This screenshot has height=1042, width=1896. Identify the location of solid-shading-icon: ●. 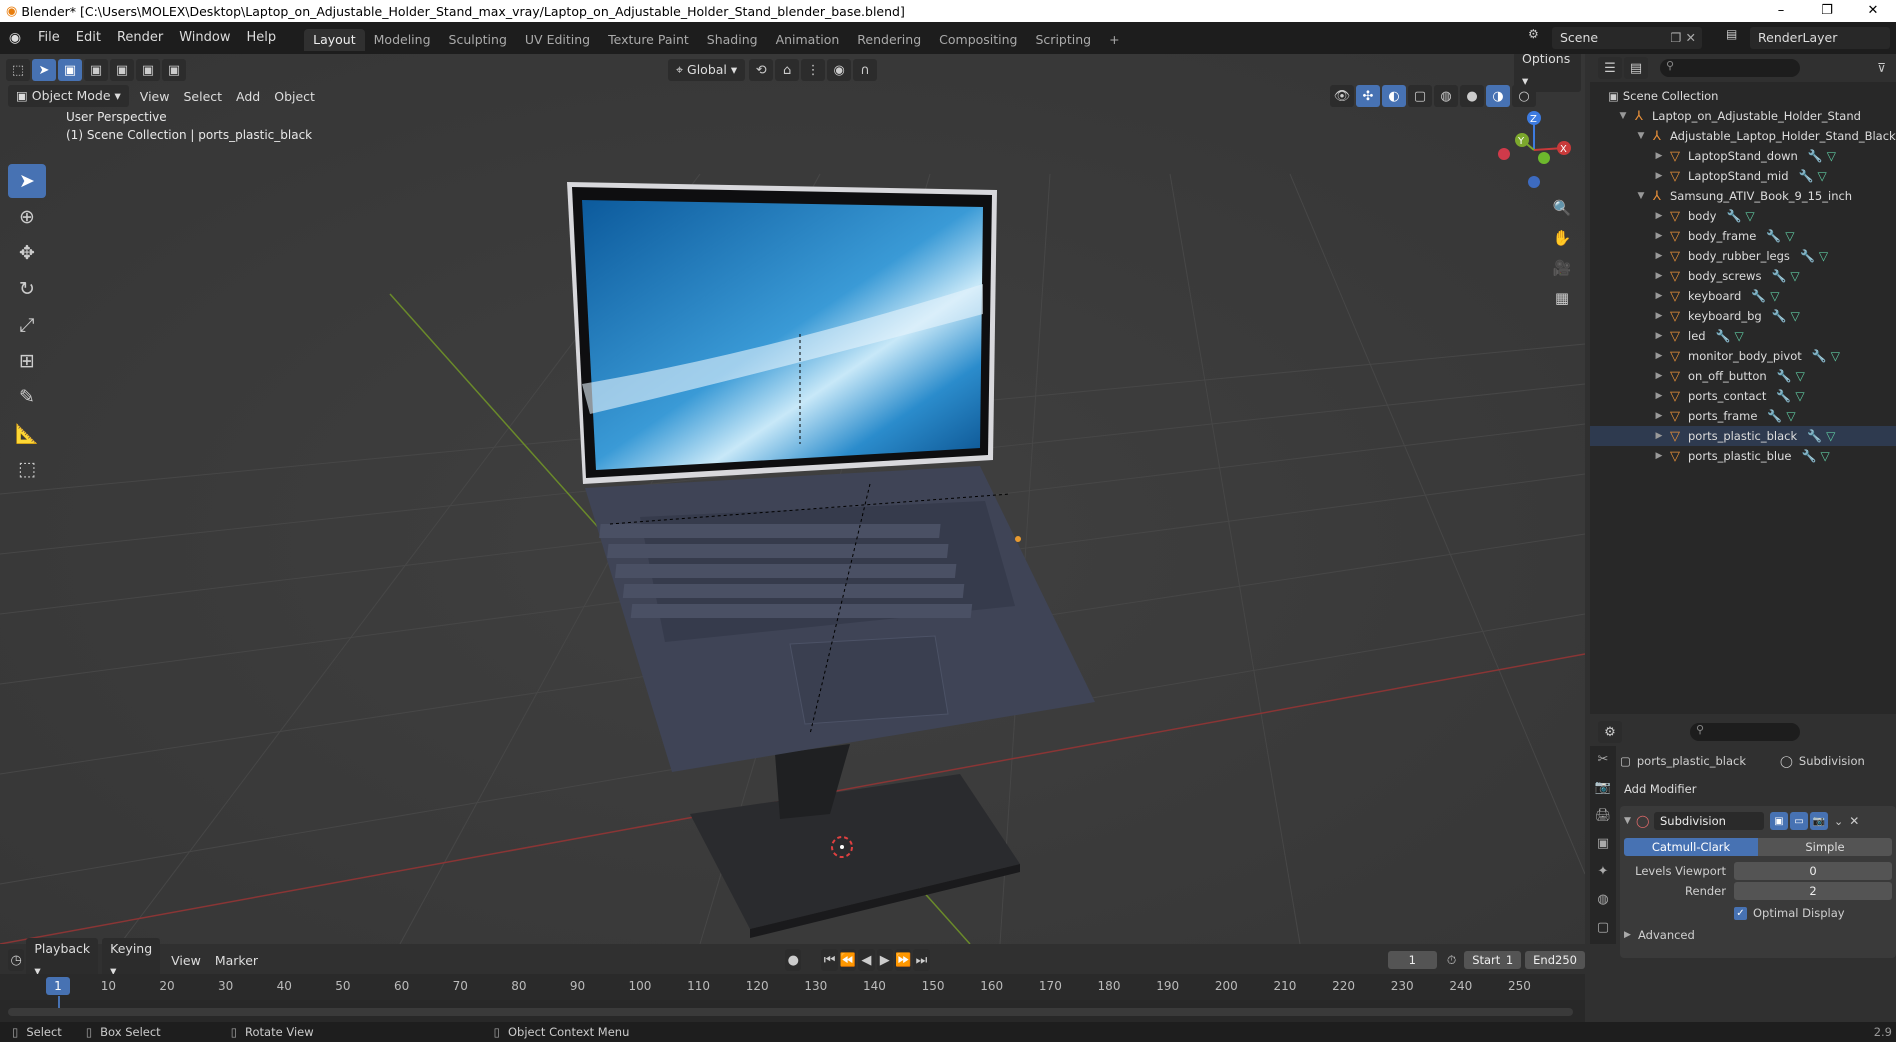
(1472, 96).